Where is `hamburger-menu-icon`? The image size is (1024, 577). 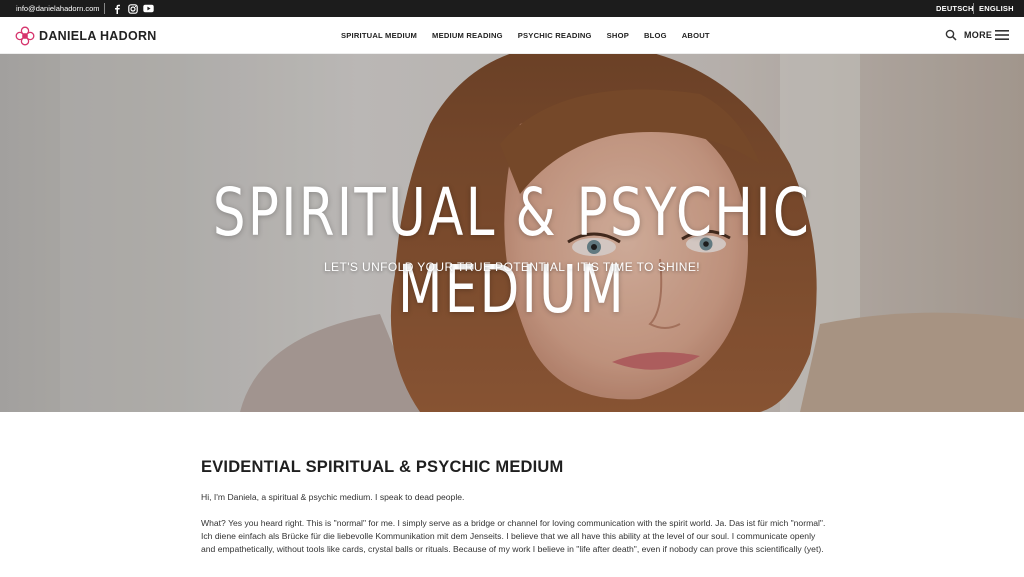 hamburger-menu-icon is located at coordinates (1002, 35).